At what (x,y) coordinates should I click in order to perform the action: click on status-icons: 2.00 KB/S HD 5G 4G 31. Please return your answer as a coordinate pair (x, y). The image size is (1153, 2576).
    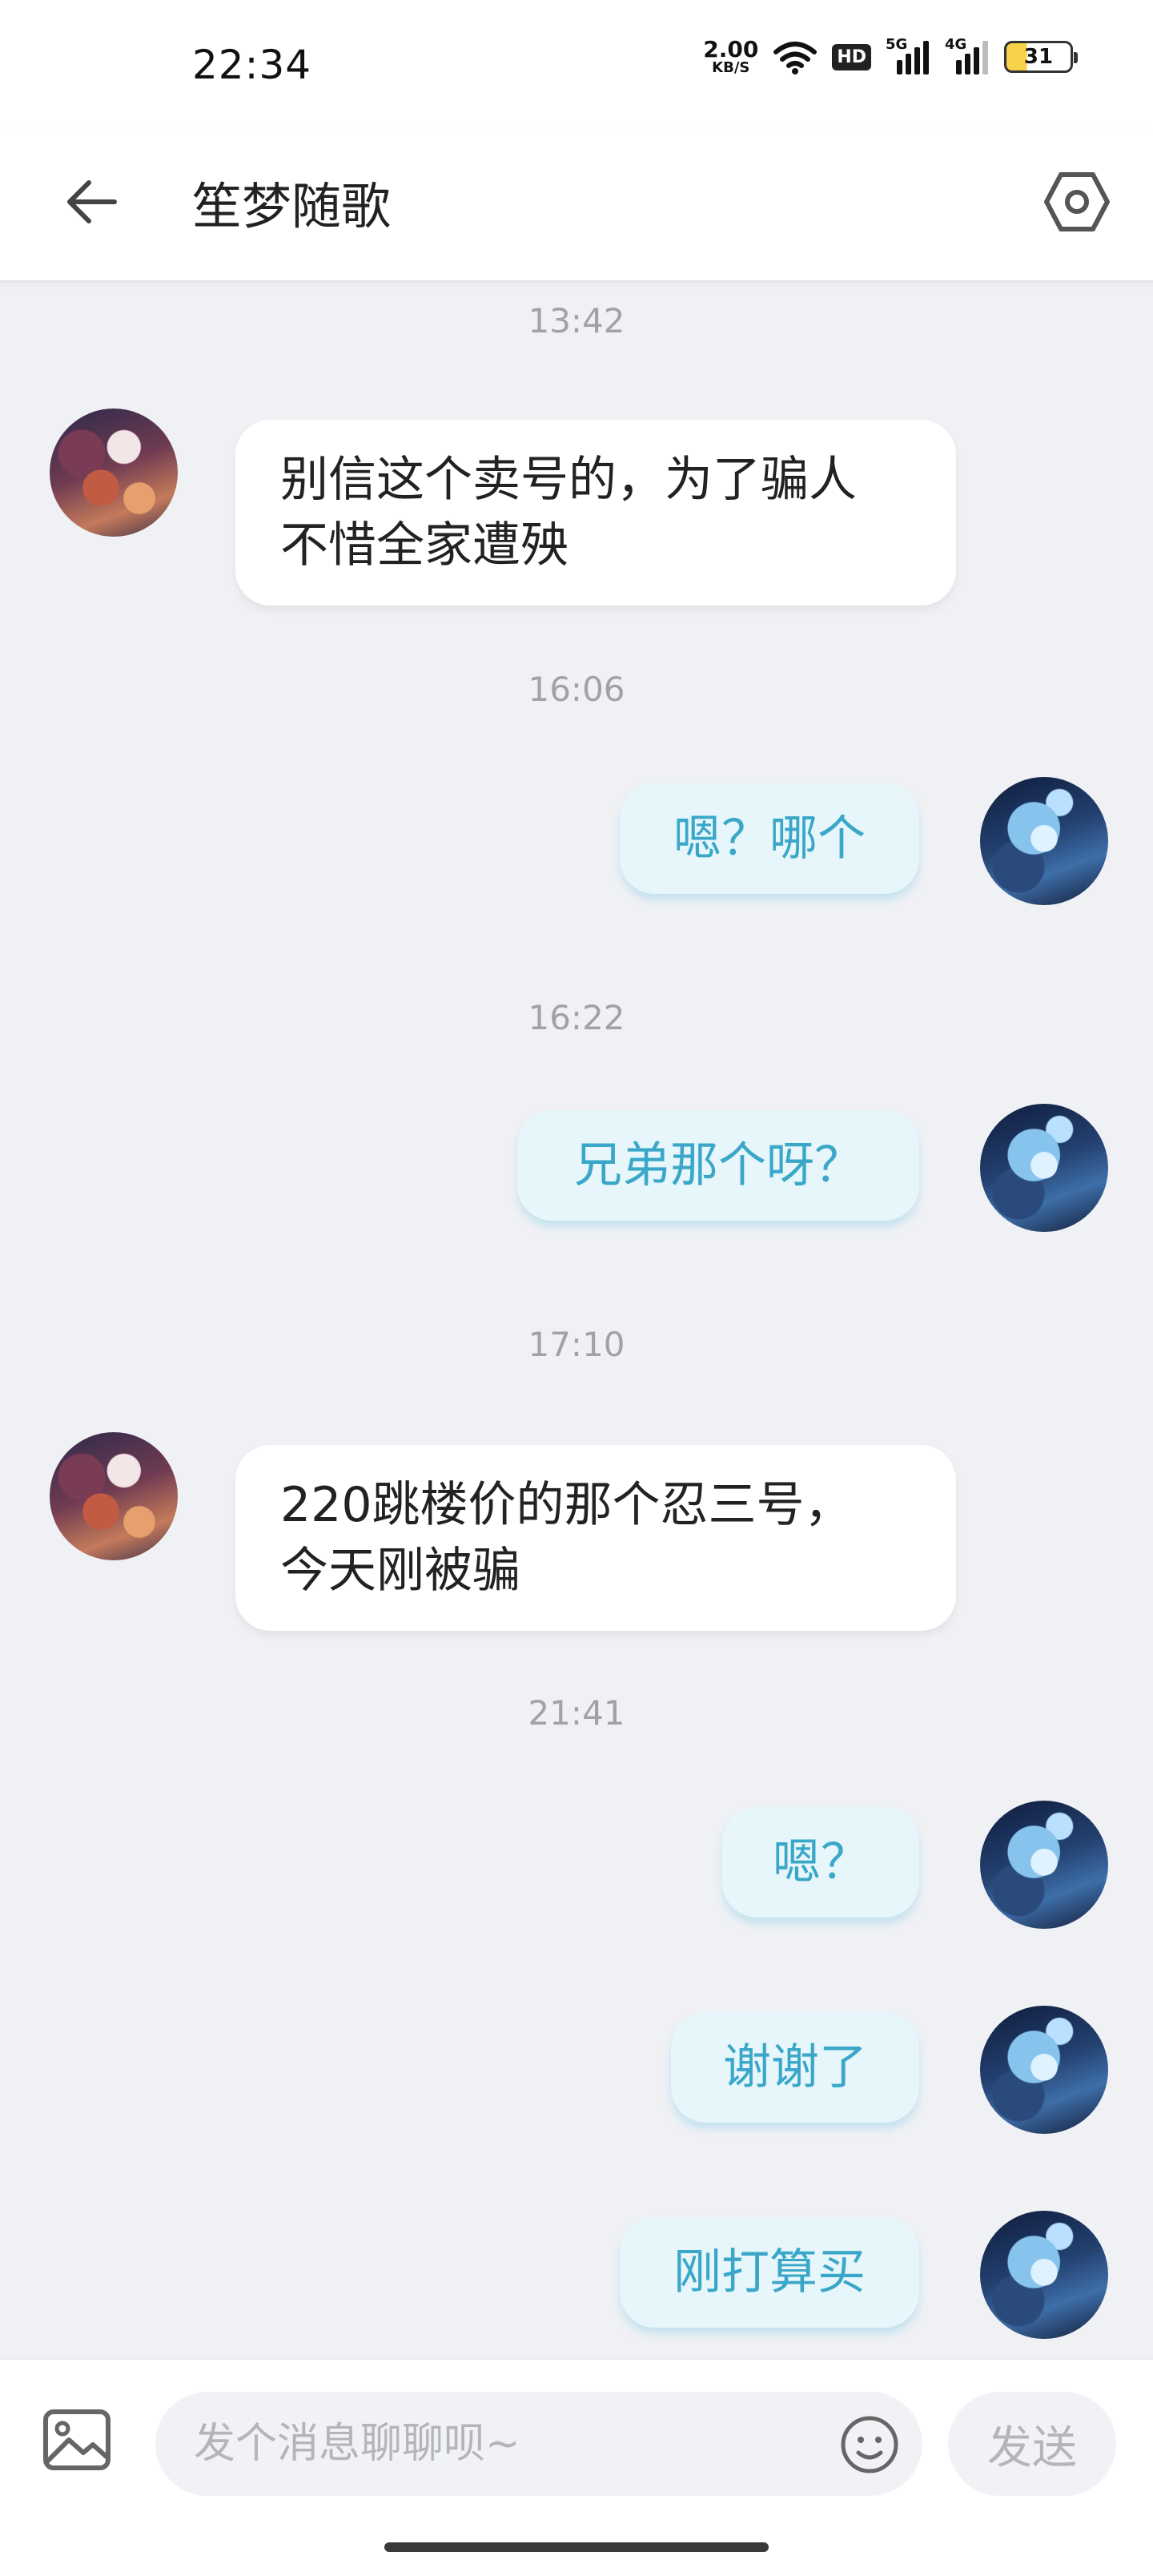
    Looking at the image, I should click on (890, 55).